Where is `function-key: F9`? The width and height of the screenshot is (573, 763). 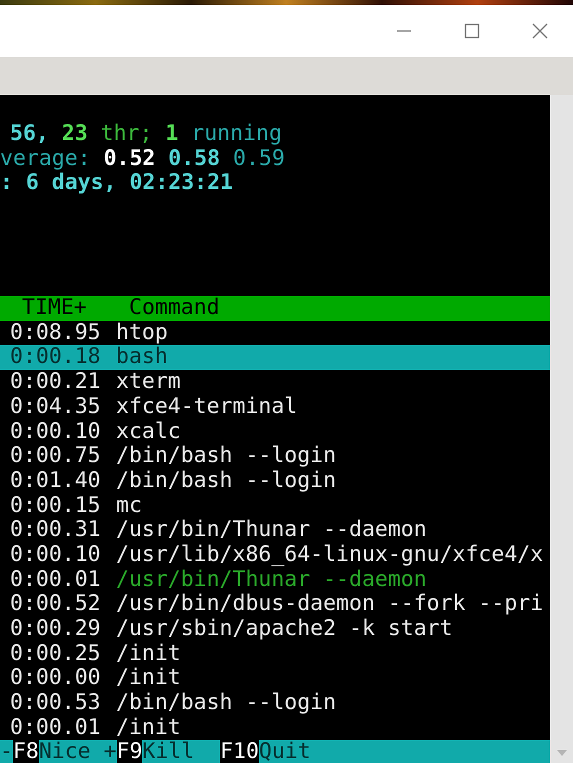
function-key: F9 is located at coordinates (129, 751).